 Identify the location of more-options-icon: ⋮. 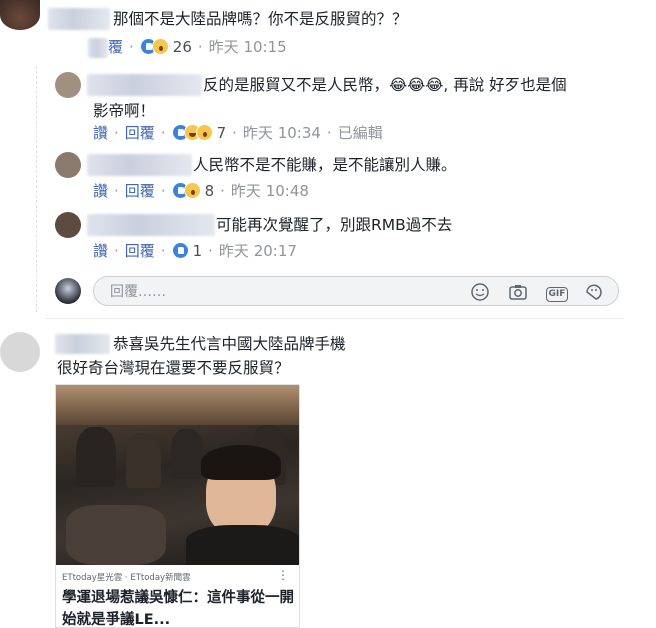
(283, 575).